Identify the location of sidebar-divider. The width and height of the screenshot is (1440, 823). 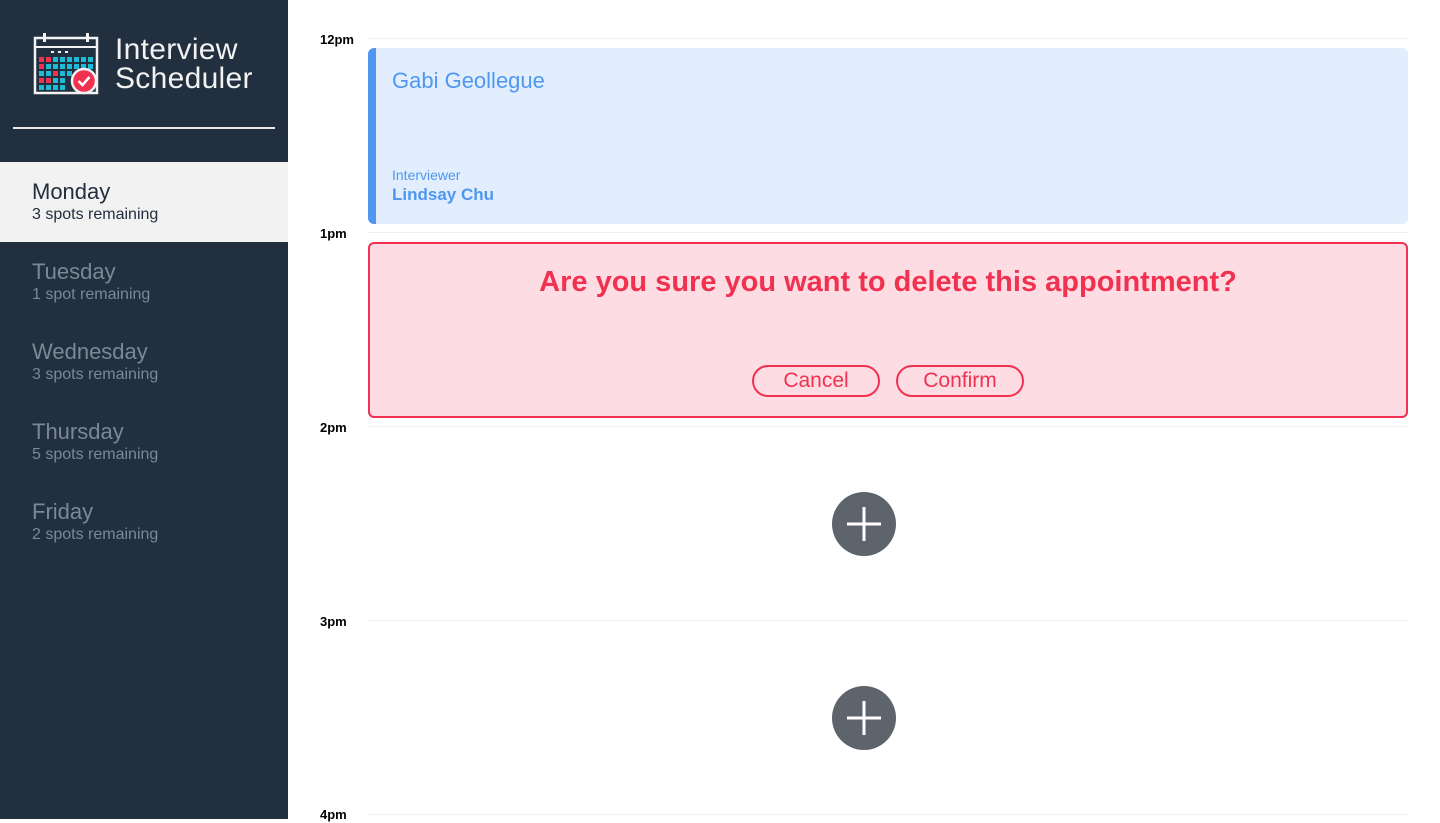
(144, 128).